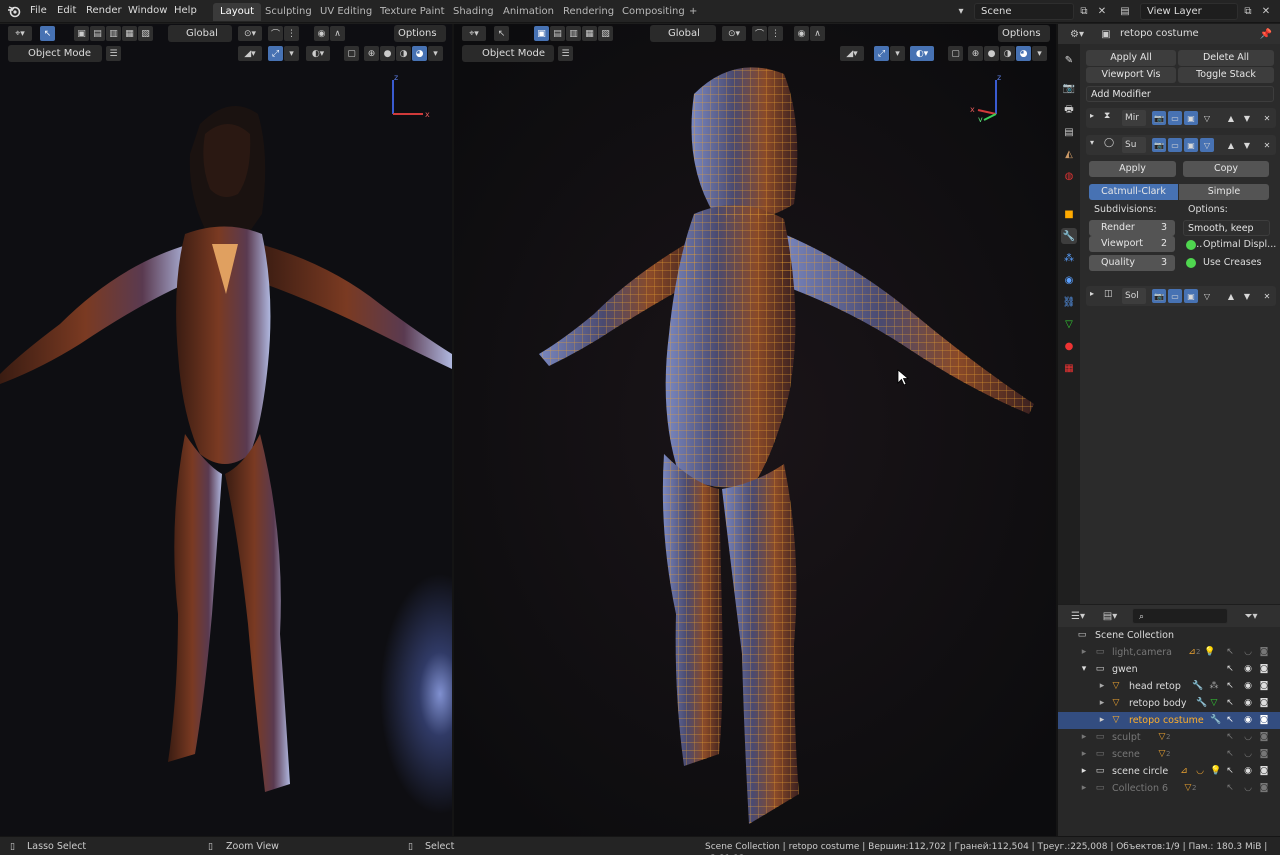 Image resolution: width=1280 pixels, height=855 pixels. I want to click on view-object-types-icon: ◢▾, so click(250, 53).